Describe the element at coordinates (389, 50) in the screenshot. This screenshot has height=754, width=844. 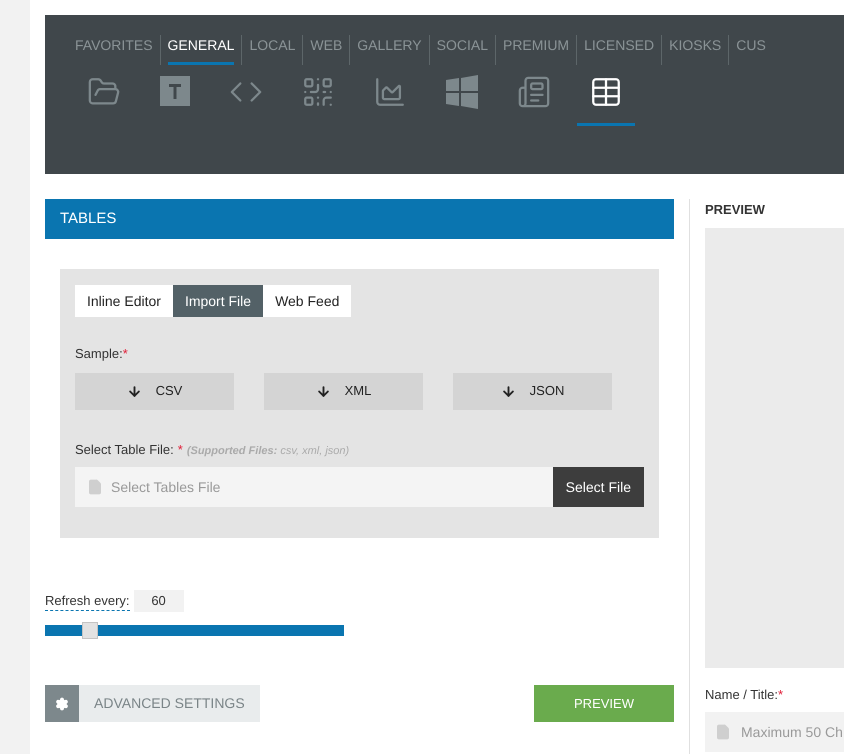
I see `category-tab: GALLERY` at that location.